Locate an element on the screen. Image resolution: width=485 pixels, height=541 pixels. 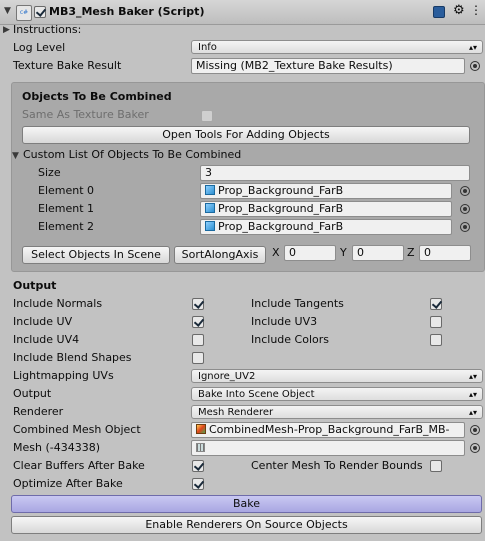
texture-bake-result-field: Missing (MB2_Texture Bake Results) is located at coordinates (328, 66).